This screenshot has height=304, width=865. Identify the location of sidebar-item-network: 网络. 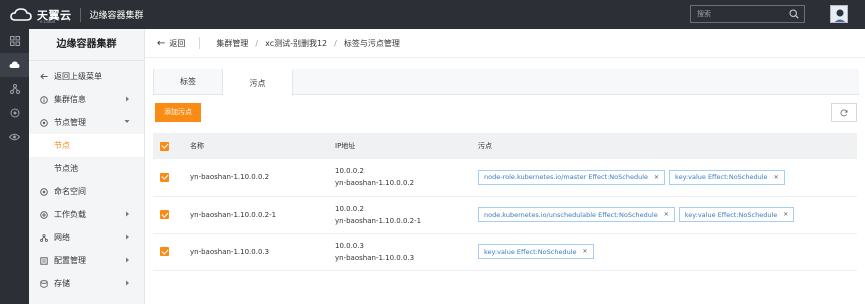
(86, 237).